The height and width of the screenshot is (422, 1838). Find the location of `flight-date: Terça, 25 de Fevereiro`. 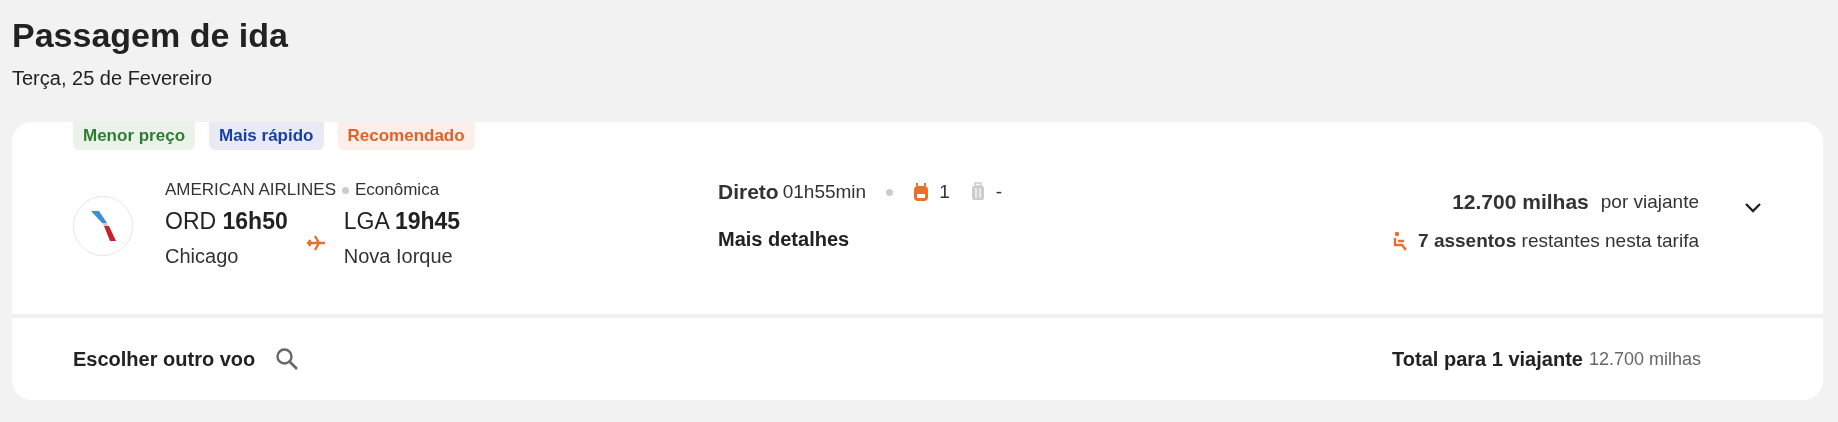

flight-date: Terça, 25 de Fevereiro is located at coordinates (113, 78).